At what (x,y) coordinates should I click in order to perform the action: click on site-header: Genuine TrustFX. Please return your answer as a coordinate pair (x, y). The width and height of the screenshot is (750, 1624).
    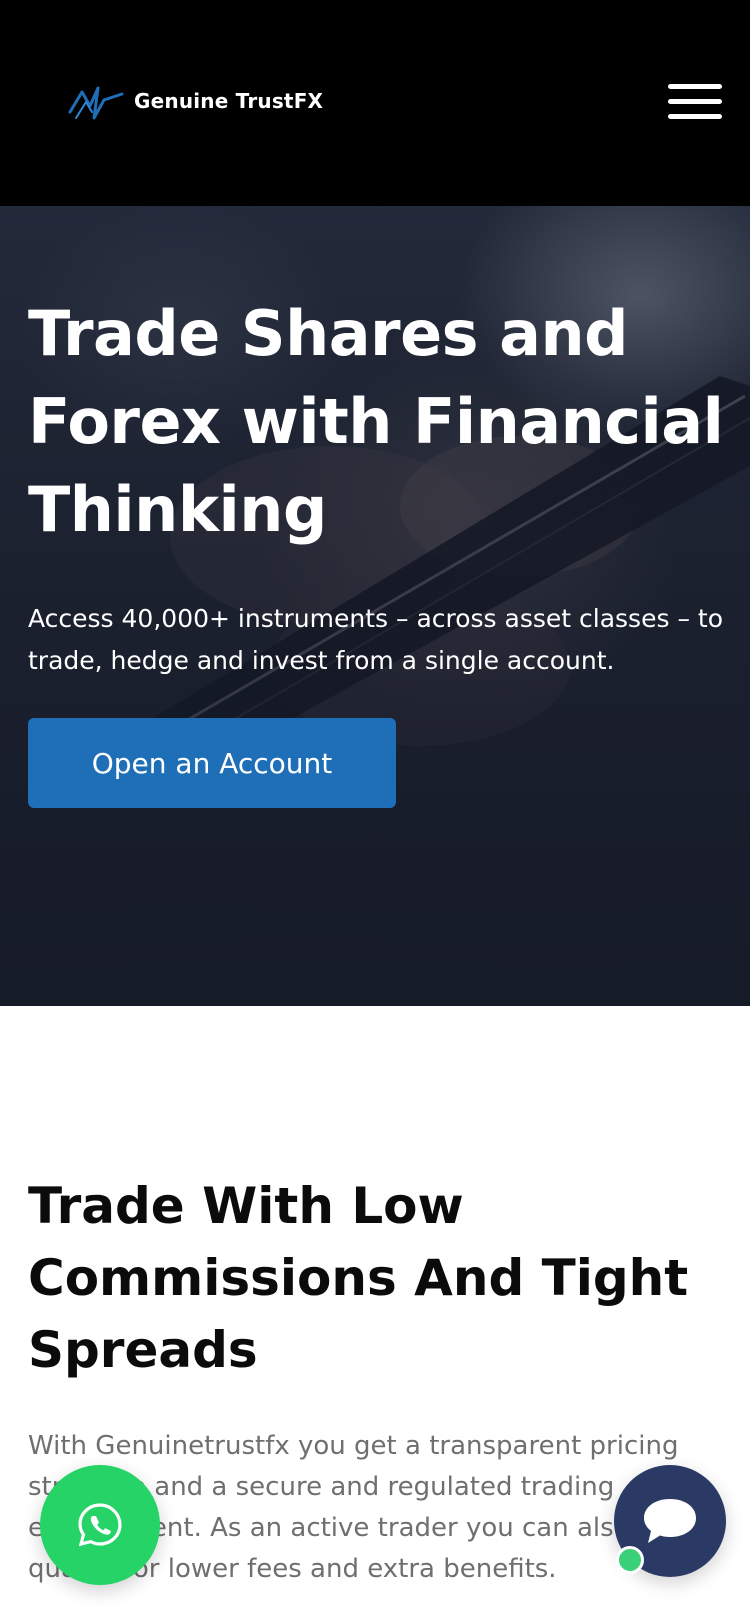
    Looking at the image, I should click on (375, 103).